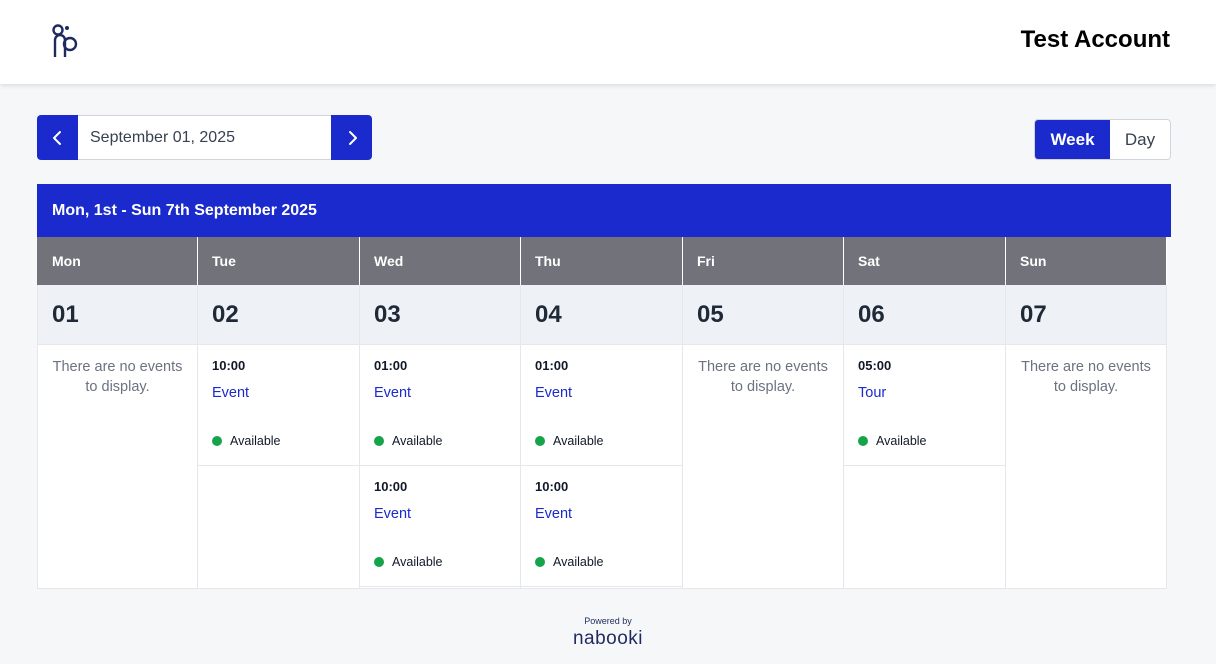 The height and width of the screenshot is (664, 1216). What do you see at coordinates (440, 315) in the screenshot?
I see `day-number: 03` at bounding box center [440, 315].